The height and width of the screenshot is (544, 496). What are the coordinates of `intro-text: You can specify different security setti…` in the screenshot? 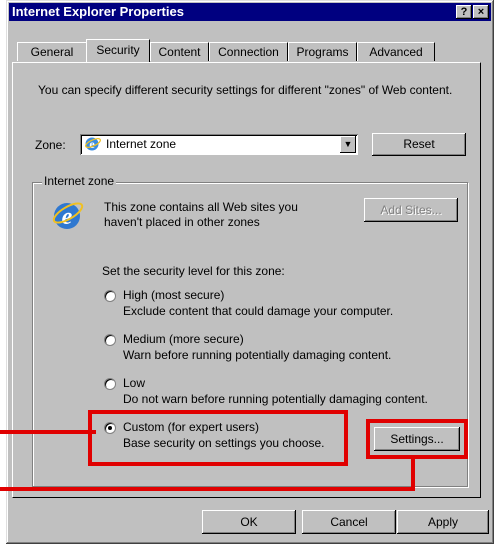 It's located at (245, 90).